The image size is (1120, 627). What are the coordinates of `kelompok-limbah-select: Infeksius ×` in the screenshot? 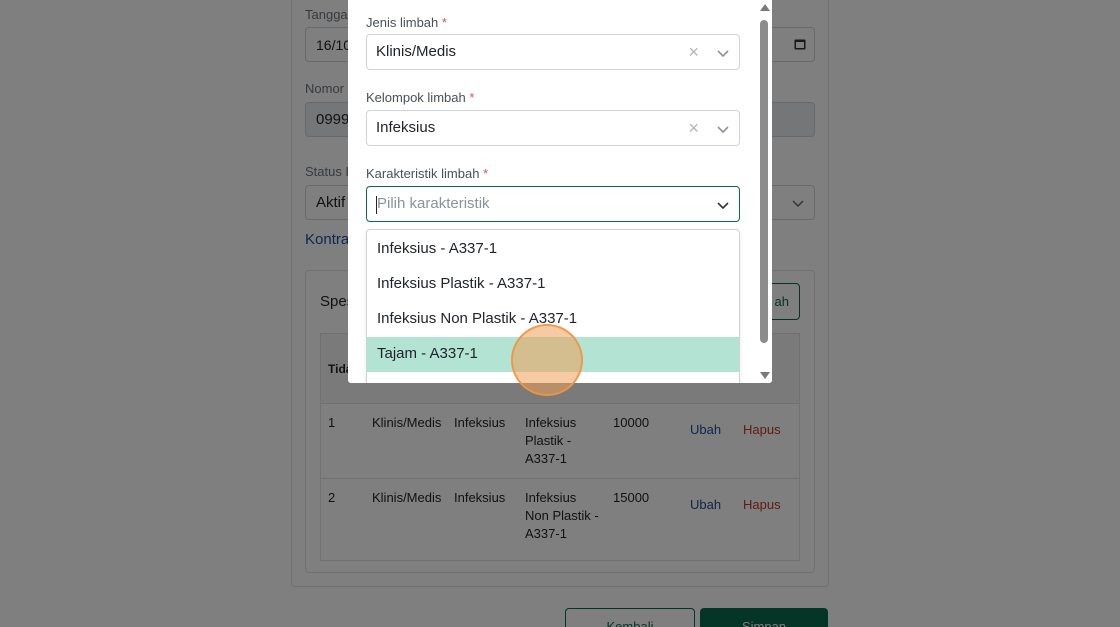 It's located at (553, 128).